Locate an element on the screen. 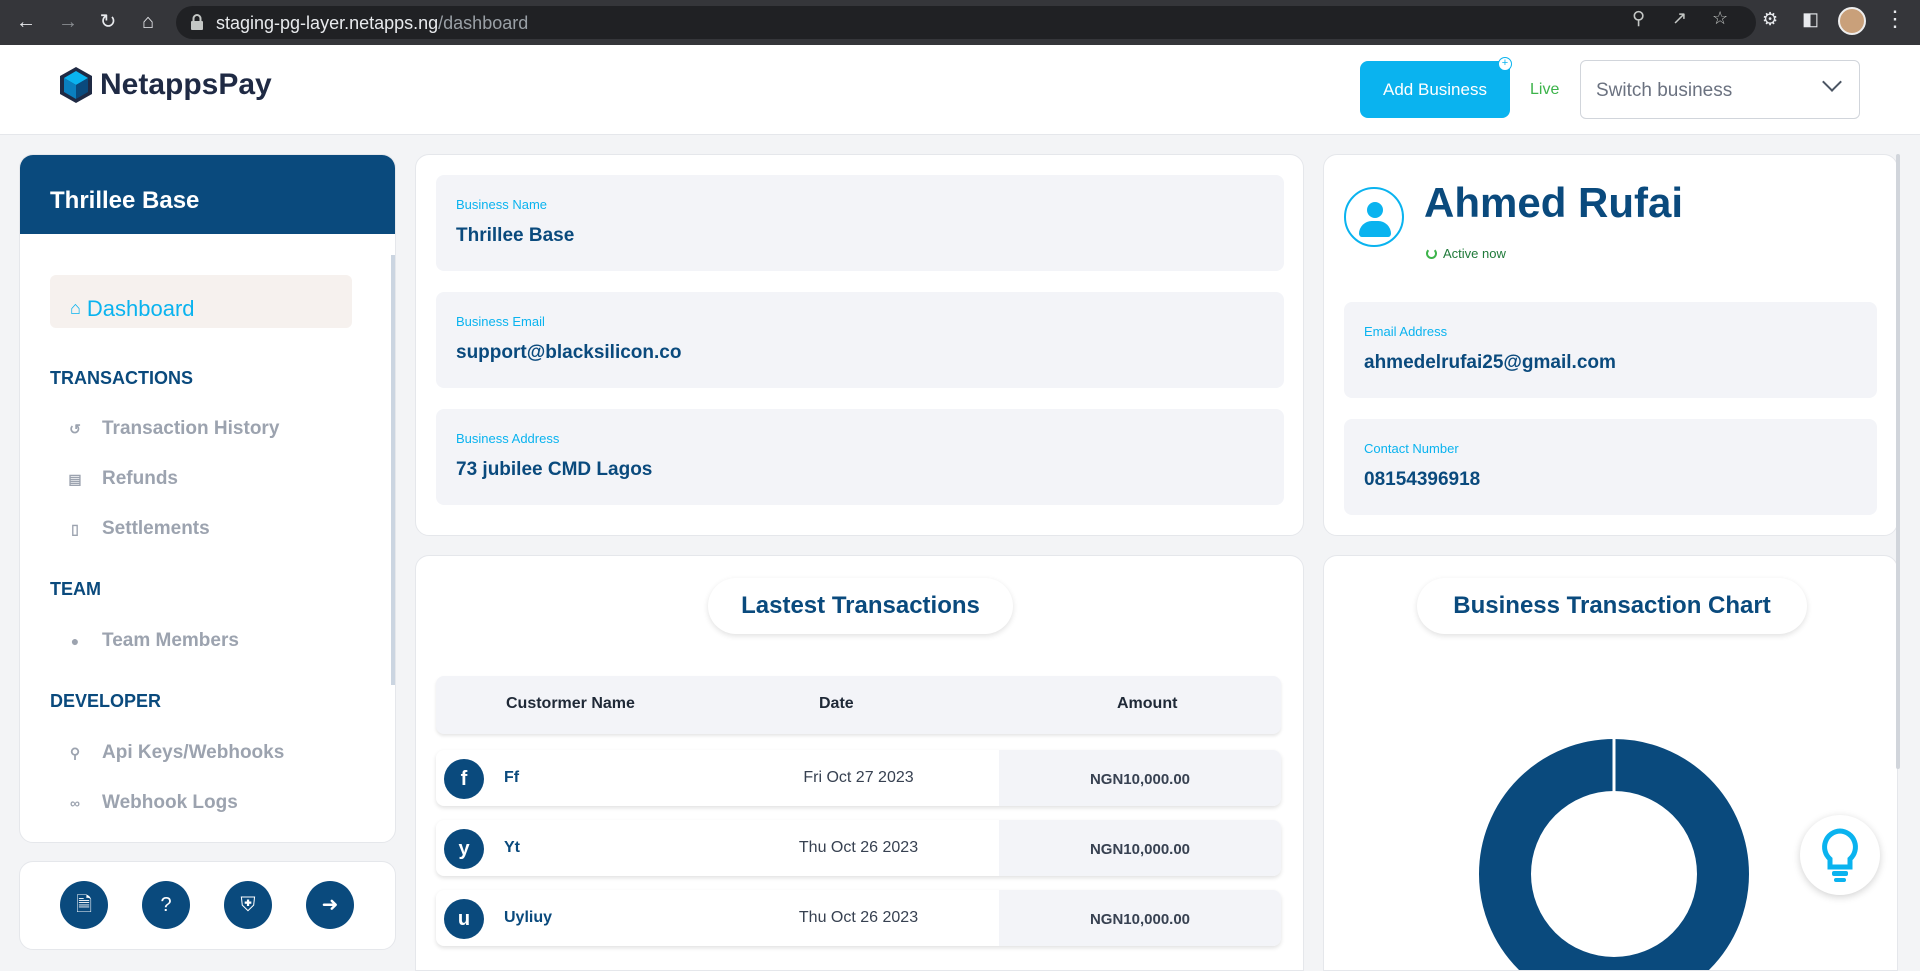  star-icon: ☆ is located at coordinates (1720, 18).